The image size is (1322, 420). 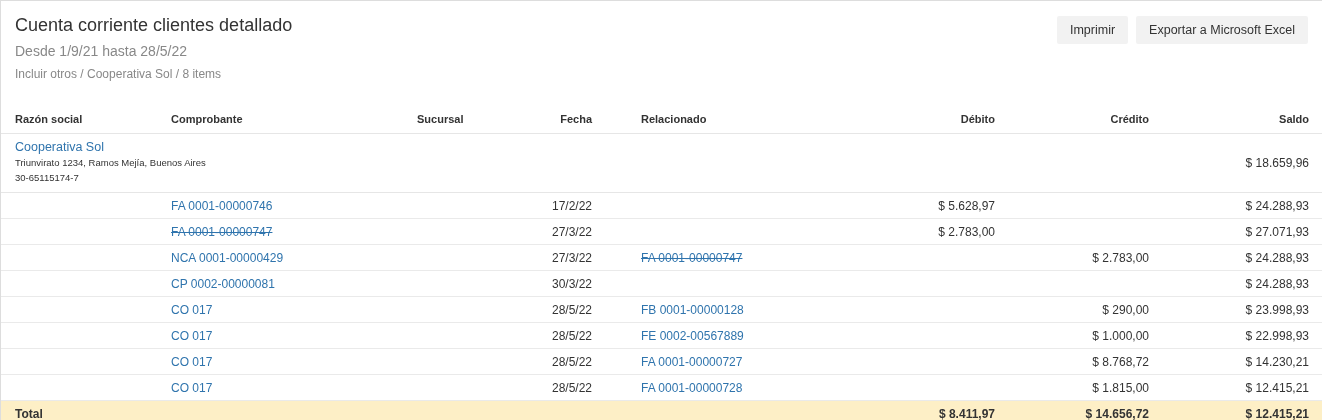 What do you see at coordinates (692, 335) in the screenshot?
I see `related-document-link: FE 0002-00567889` at bounding box center [692, 335].